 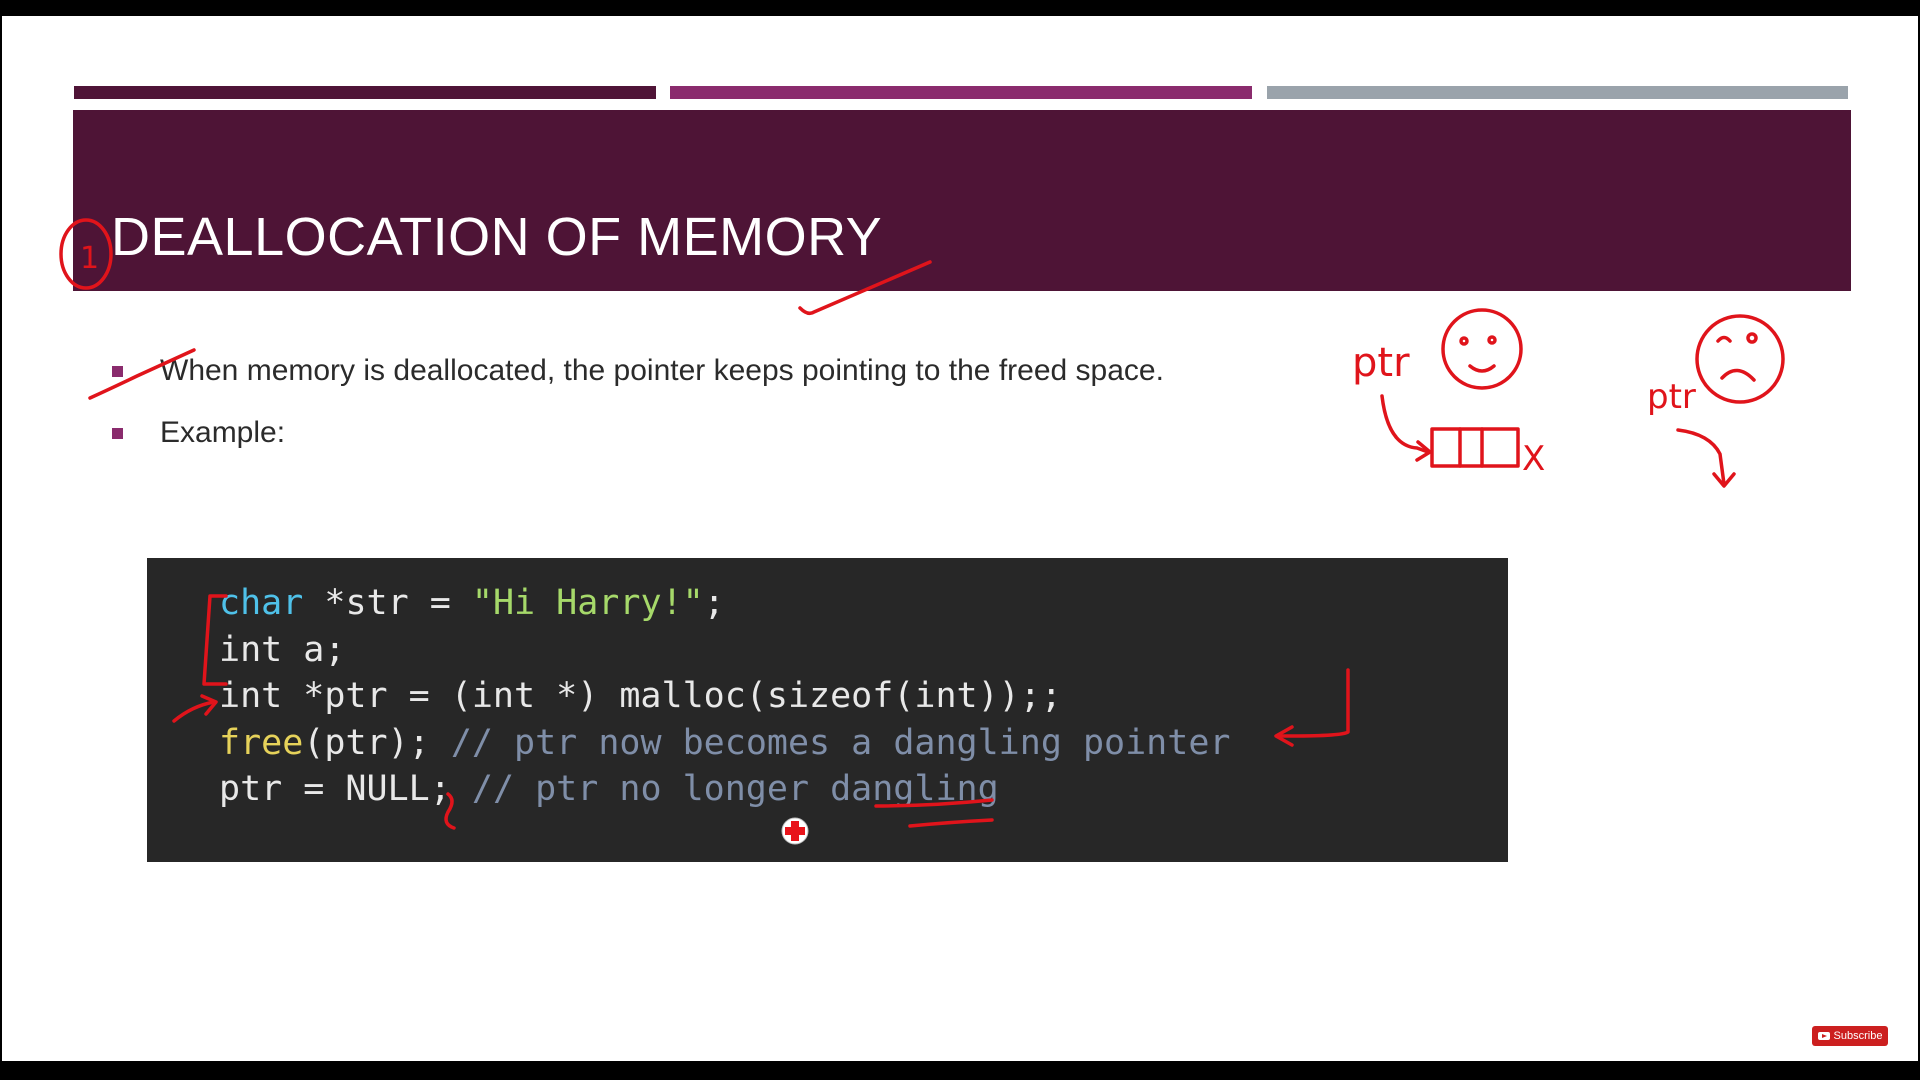 I want to click on code-line: char *str = "Hi Harry!";, so click(x=724, y=603).